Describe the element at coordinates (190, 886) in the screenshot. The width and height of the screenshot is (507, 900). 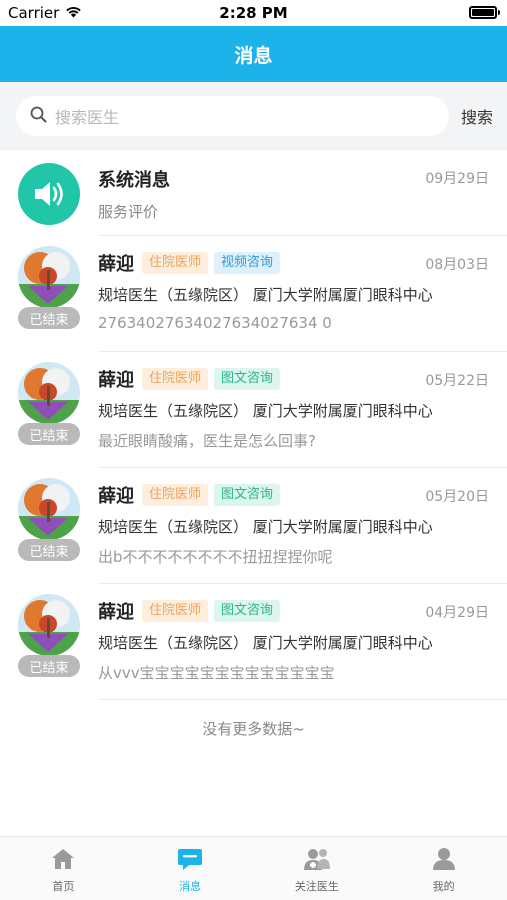
I see `tab-label: 消息` at that location.